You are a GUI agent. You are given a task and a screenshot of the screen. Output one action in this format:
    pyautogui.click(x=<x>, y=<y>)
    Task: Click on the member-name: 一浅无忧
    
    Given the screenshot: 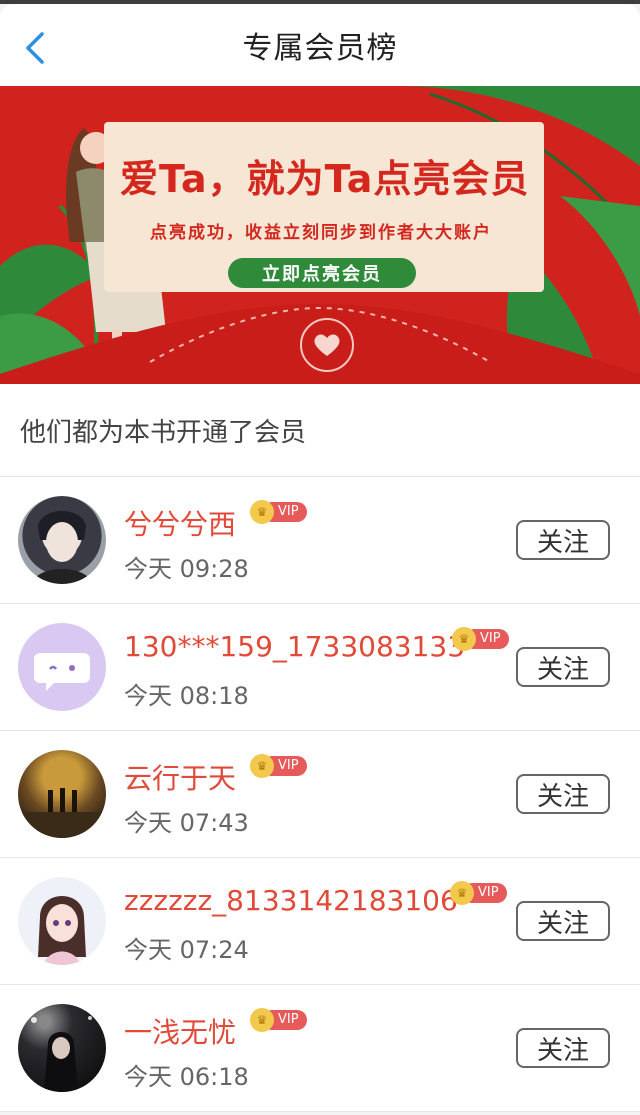 What is the action you would take?
    pyautogui.click(x=180, y=1032)
    